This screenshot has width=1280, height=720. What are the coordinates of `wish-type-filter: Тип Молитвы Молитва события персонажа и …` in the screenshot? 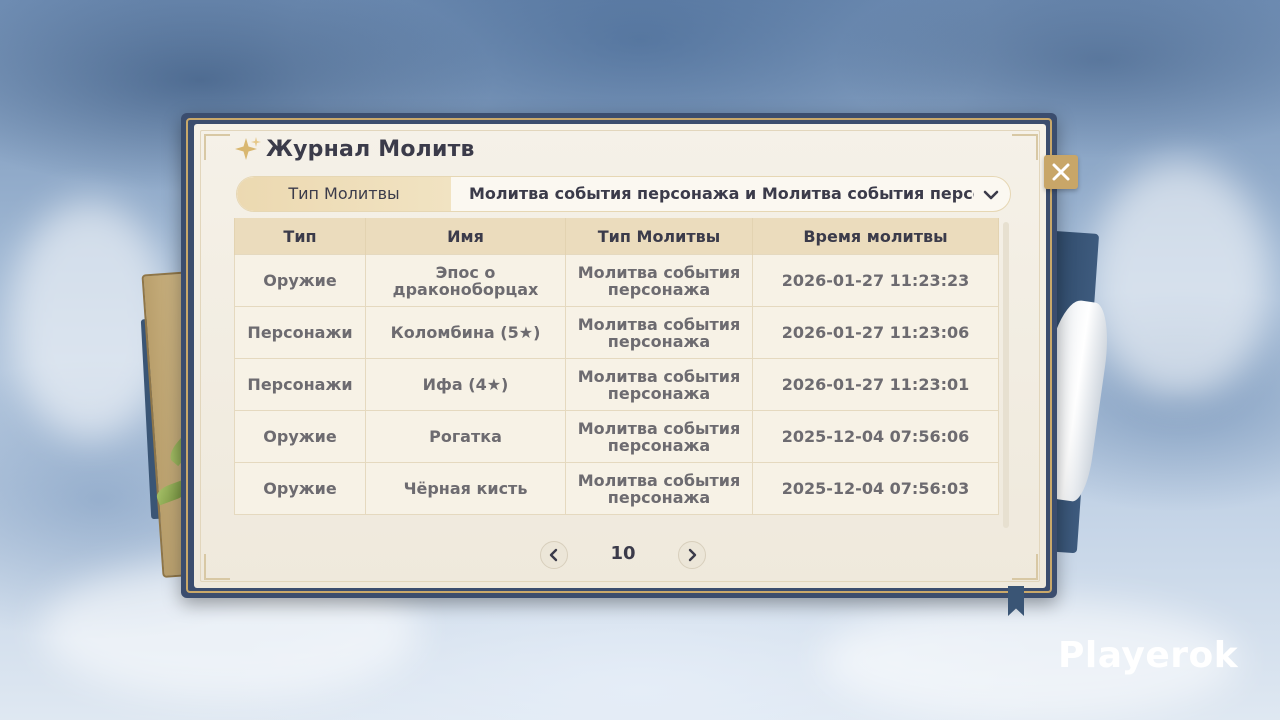 It's located at (623, 194).